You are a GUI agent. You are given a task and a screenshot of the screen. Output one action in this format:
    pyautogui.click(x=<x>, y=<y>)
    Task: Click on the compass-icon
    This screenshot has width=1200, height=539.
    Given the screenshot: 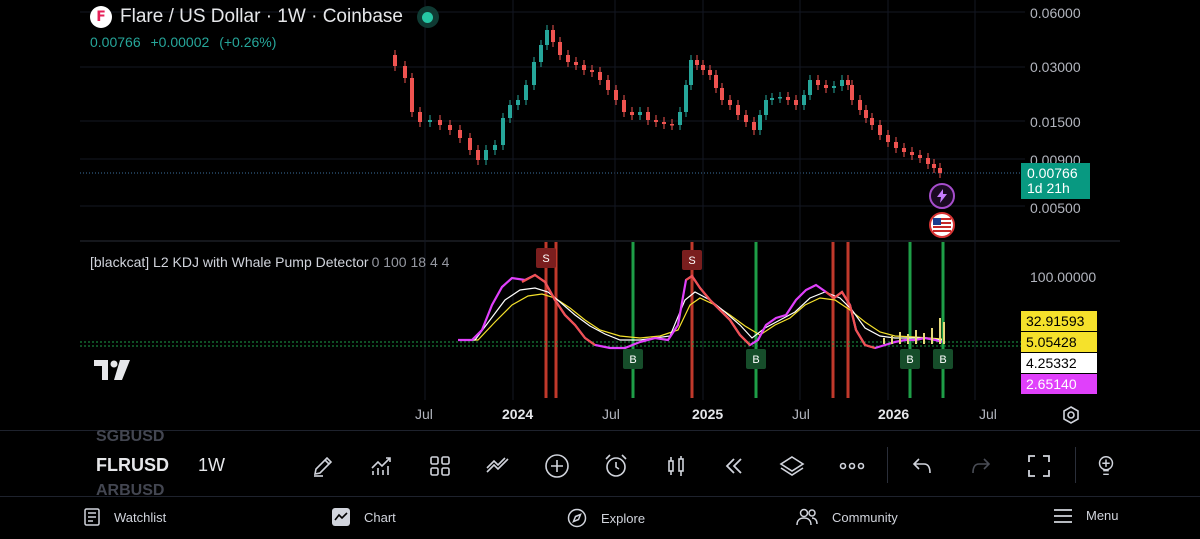 What is the action you would take?
    pyautogui.click(x=577, y=518)
    